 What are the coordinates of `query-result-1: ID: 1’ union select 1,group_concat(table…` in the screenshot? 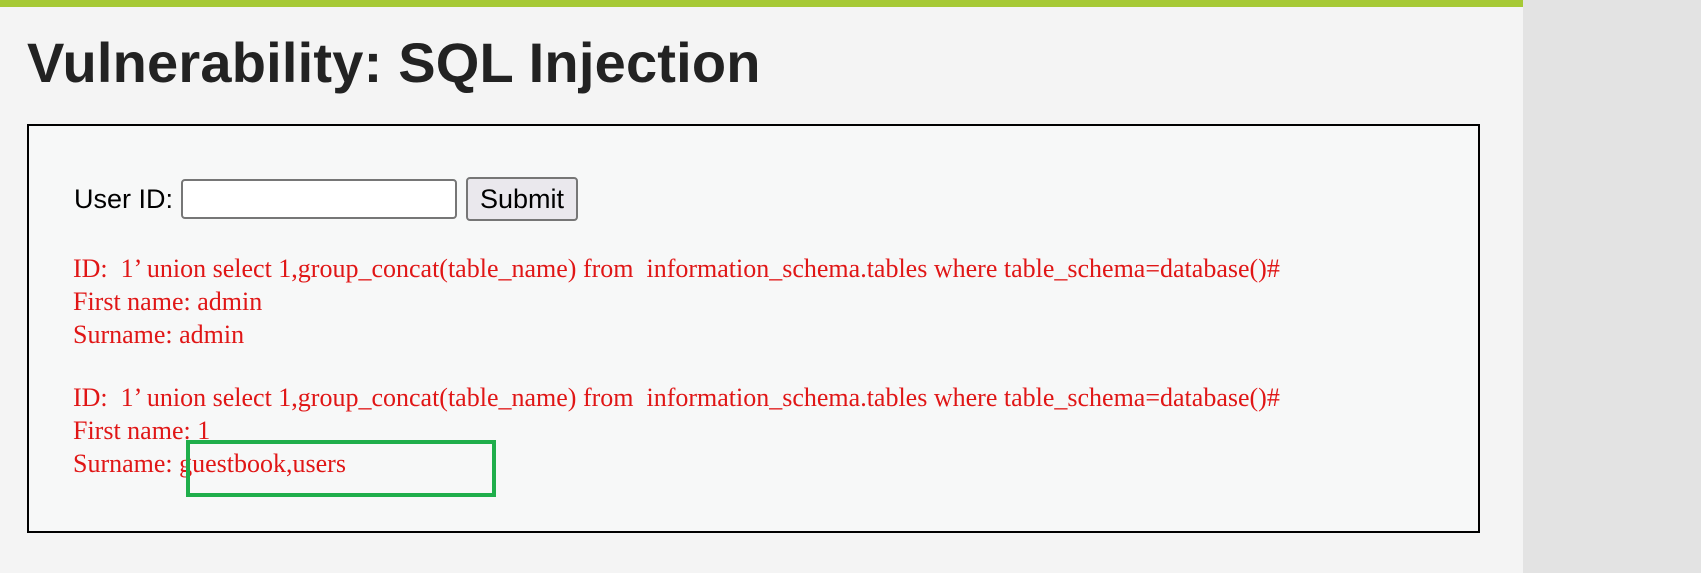 It's located at (676, 301).